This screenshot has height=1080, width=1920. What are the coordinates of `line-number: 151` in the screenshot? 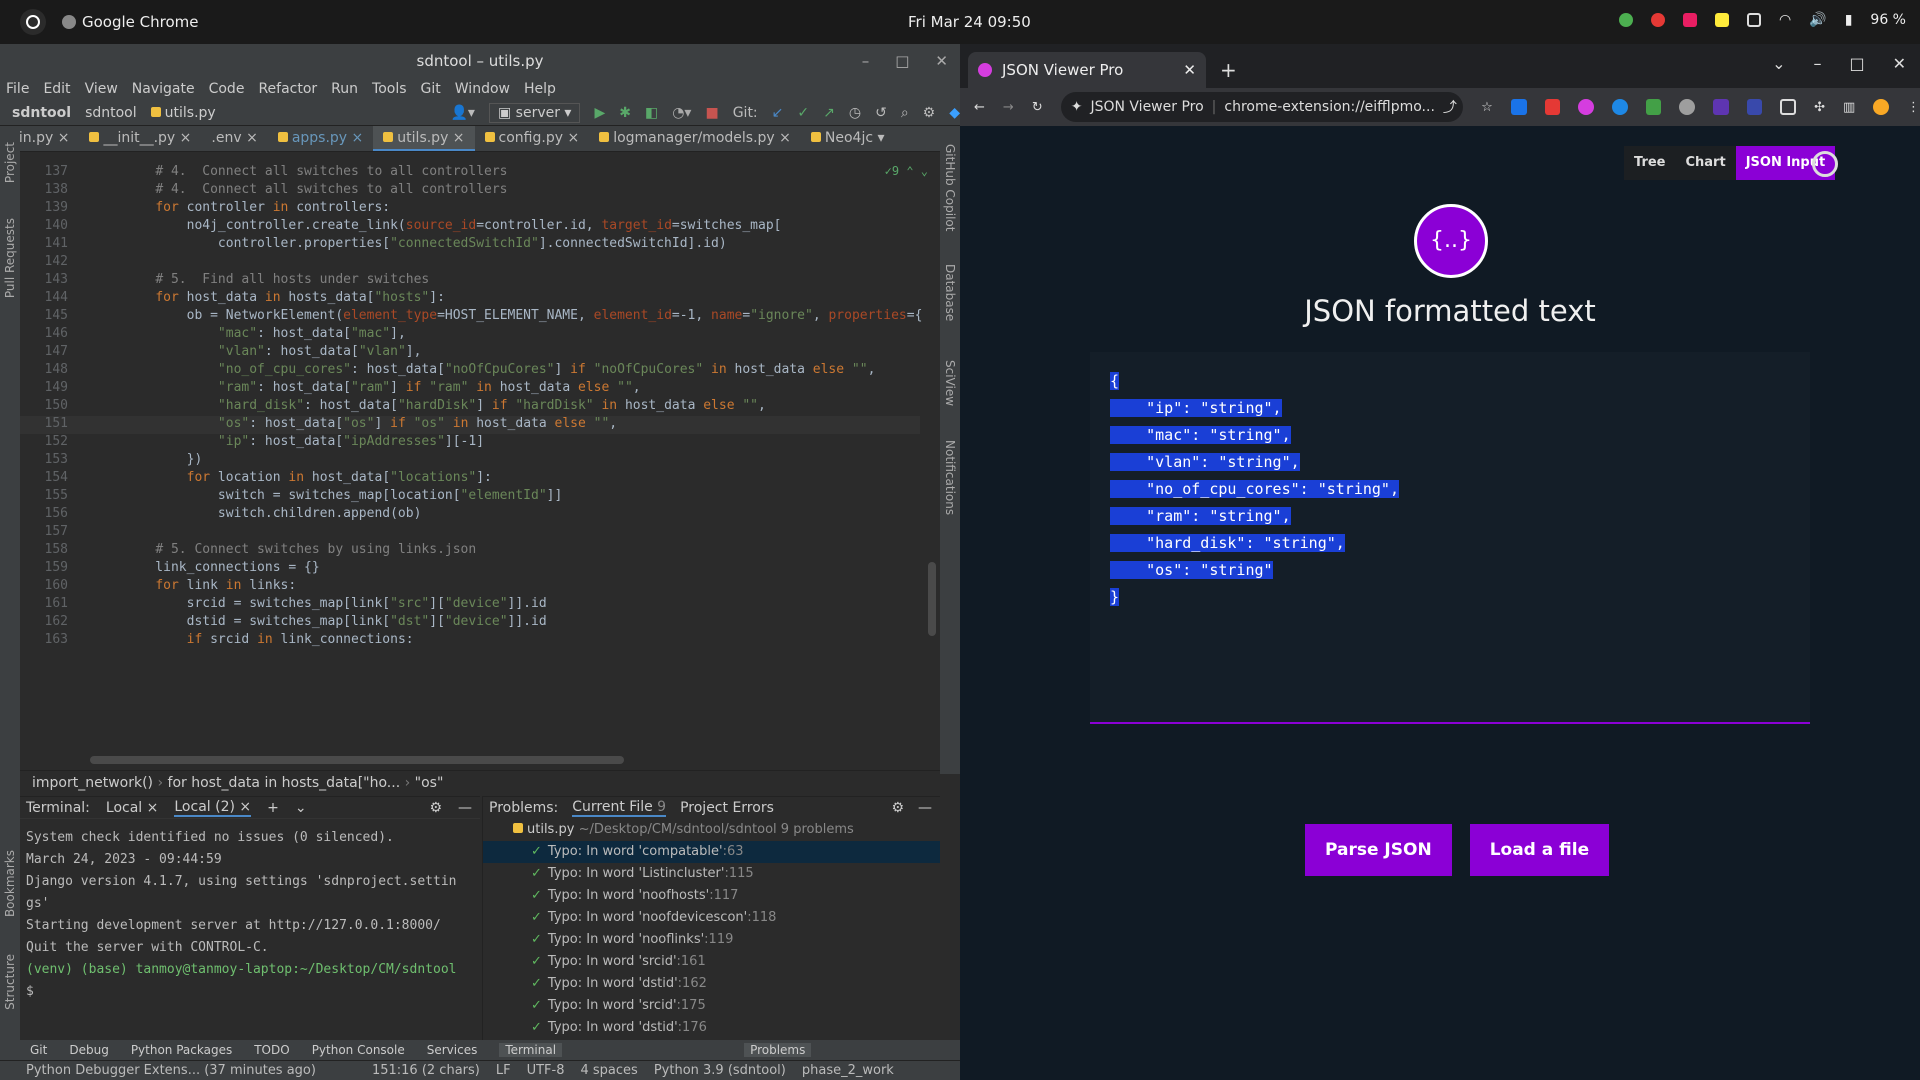 It's located at (44, 423).